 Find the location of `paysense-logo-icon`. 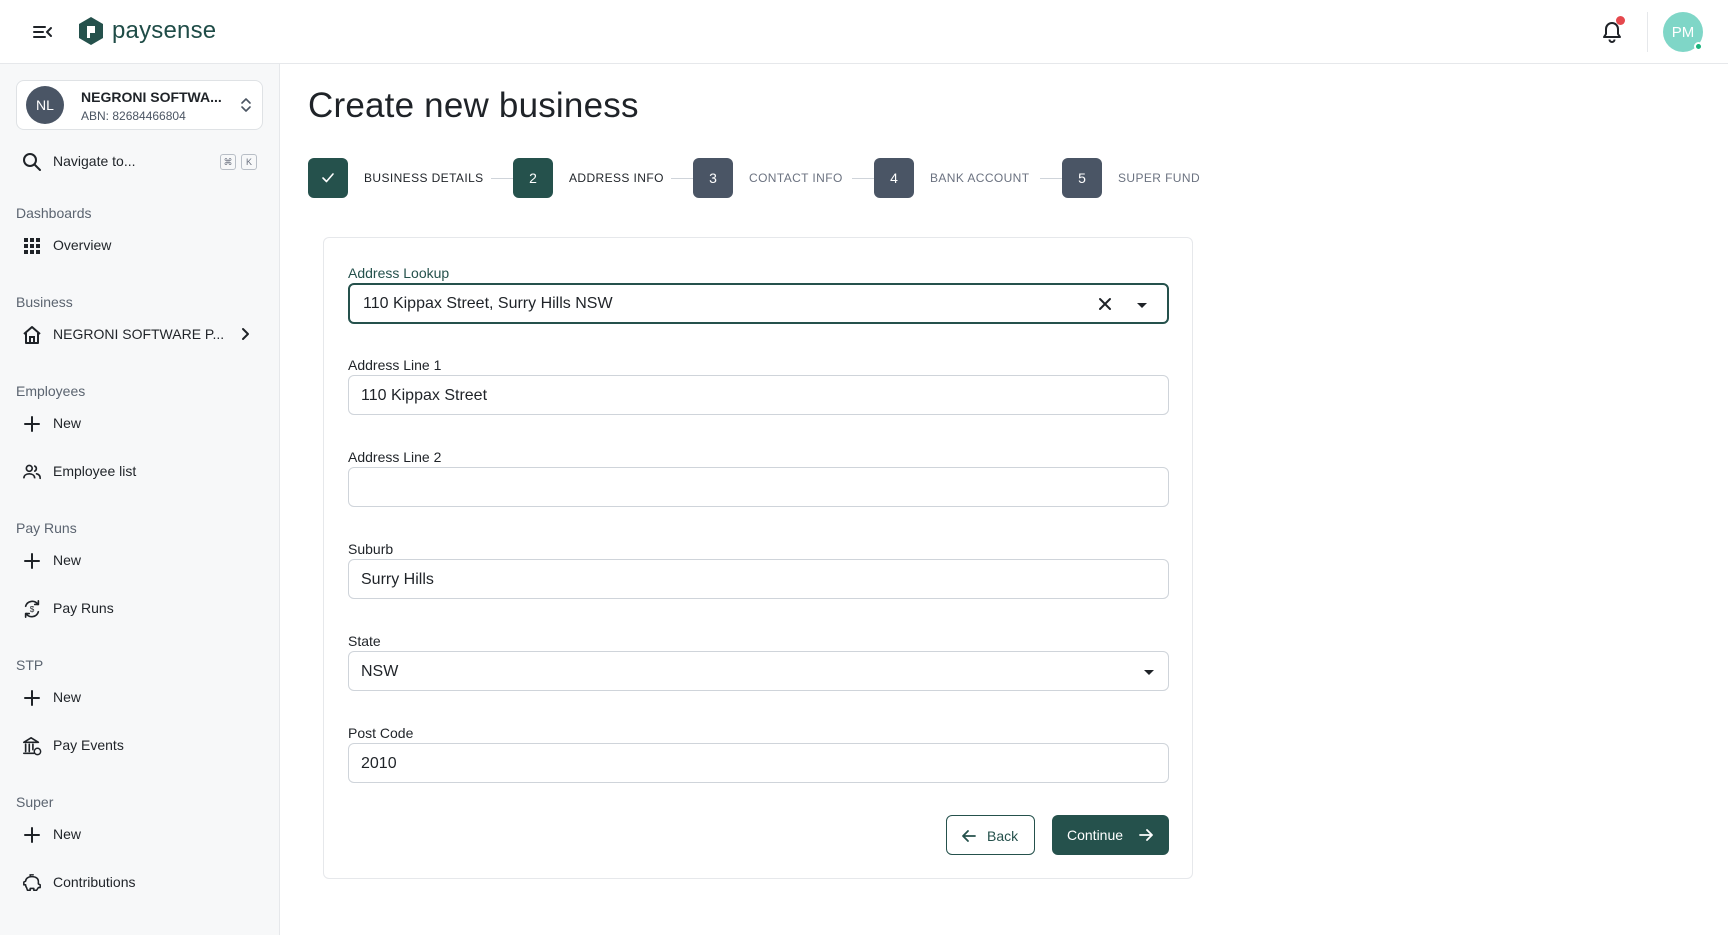

paysense-logo-icon is located at coordinates (91, 31).